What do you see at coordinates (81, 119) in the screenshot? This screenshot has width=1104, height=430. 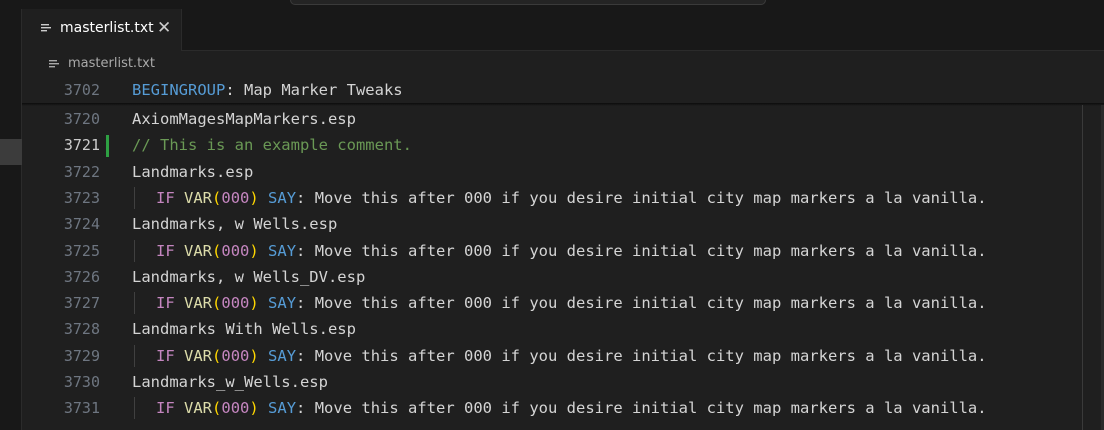 I see `line-number: 3720` at bounding box center [81, 119].